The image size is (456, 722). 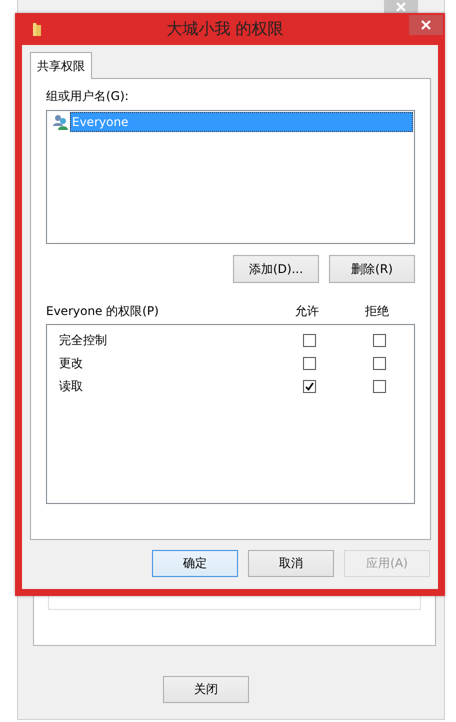 What do you see at coordinates (291, 563) in the screenshot?
I see `dialog-button: 取消` at bounding box center [291, 563].